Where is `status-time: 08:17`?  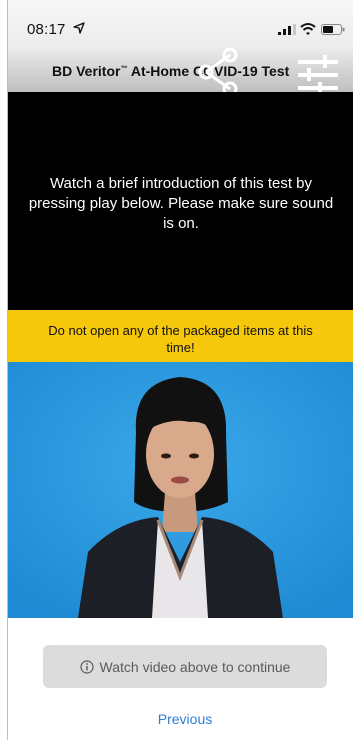 status-time: 08:17 is located at coordinates (46, 29).